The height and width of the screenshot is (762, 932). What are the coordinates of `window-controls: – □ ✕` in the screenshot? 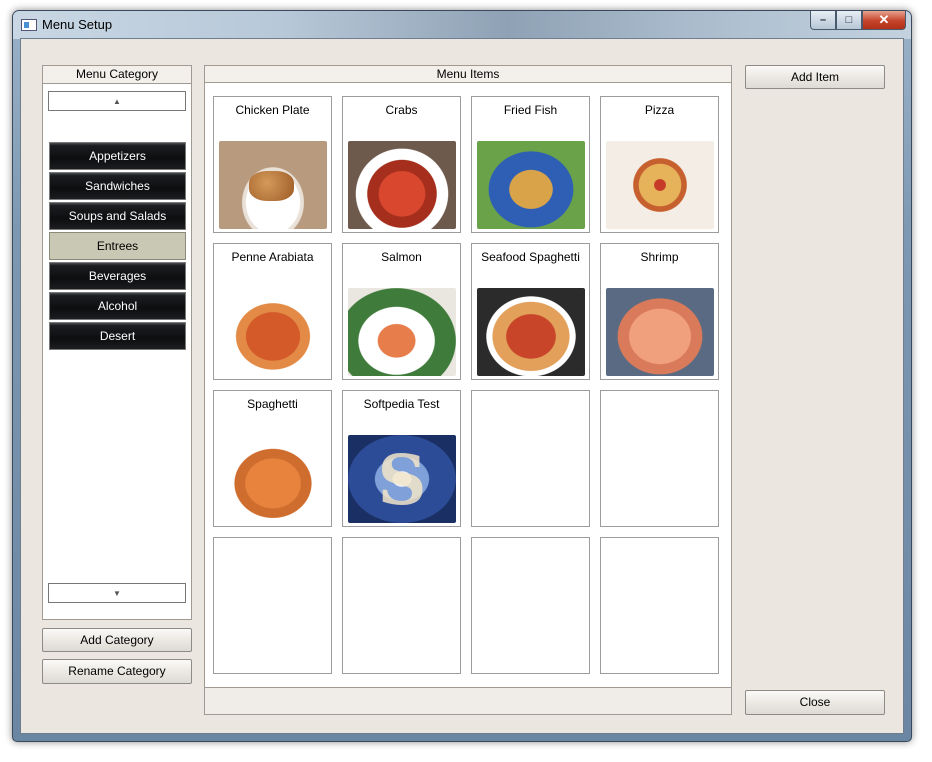 It's located at (858, 21).